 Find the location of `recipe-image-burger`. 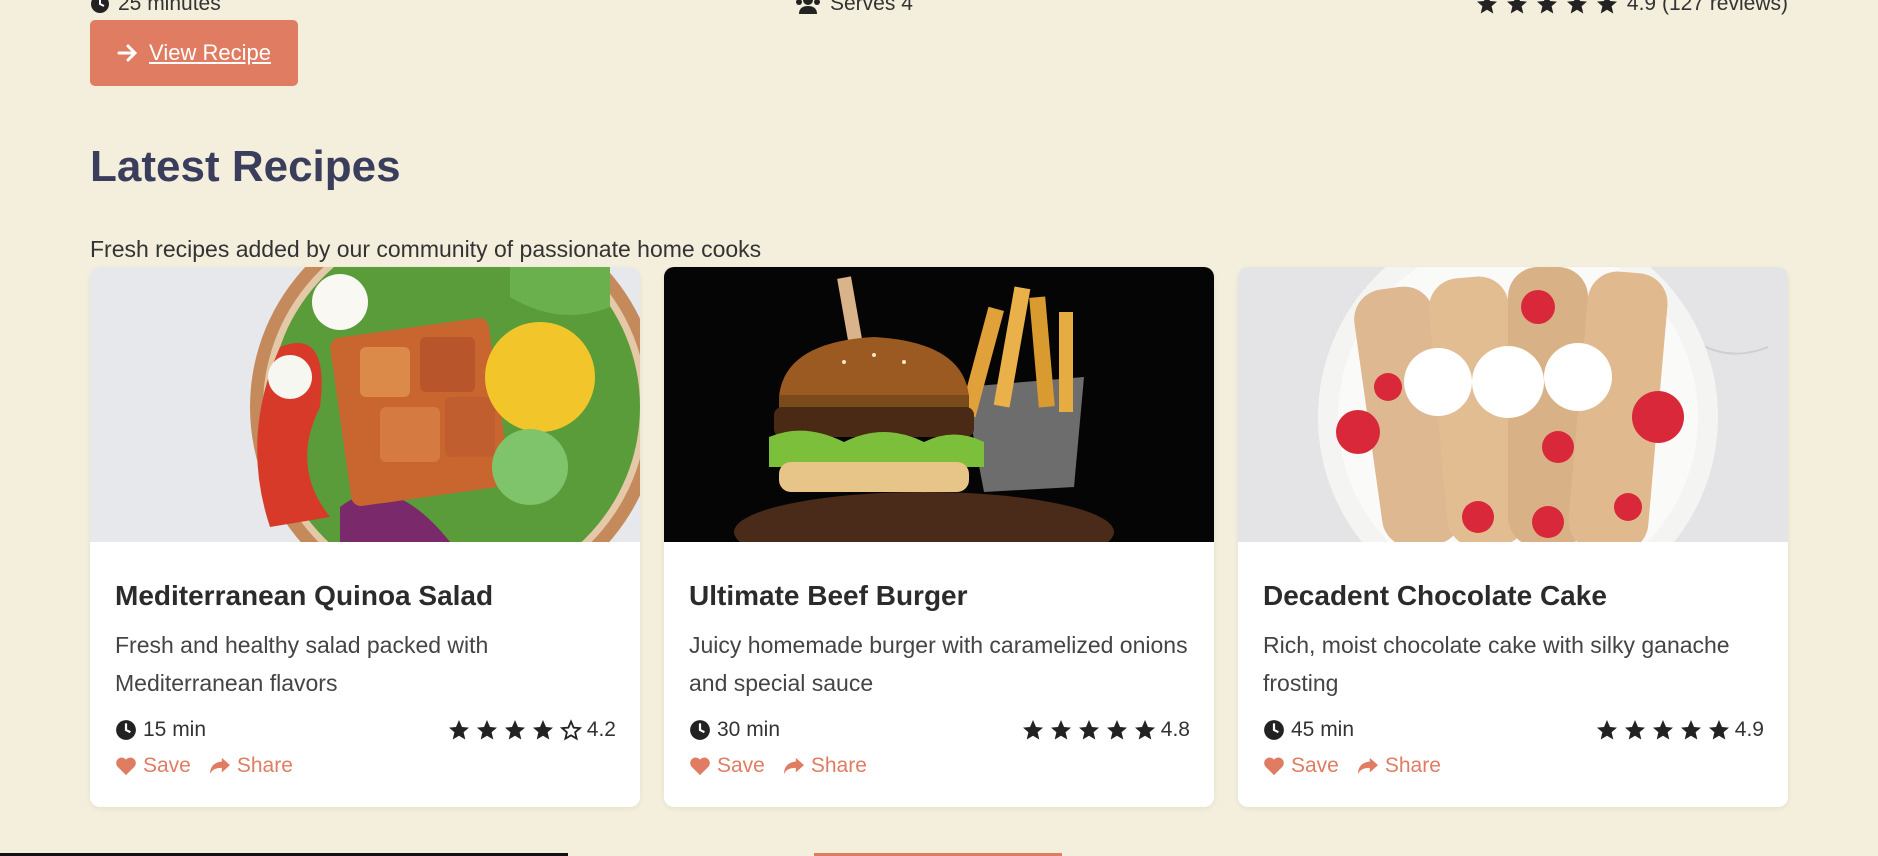

recipe-image-burger is located at coordinates (939, 404).